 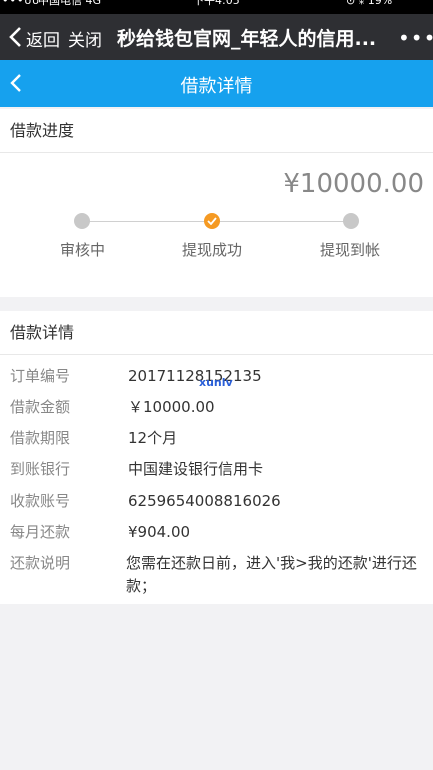 I want to click on browser-nav-bar: 返回 关闭 秒给钱包官网_年轻人的信用... •••, so click(x=216, y=37).